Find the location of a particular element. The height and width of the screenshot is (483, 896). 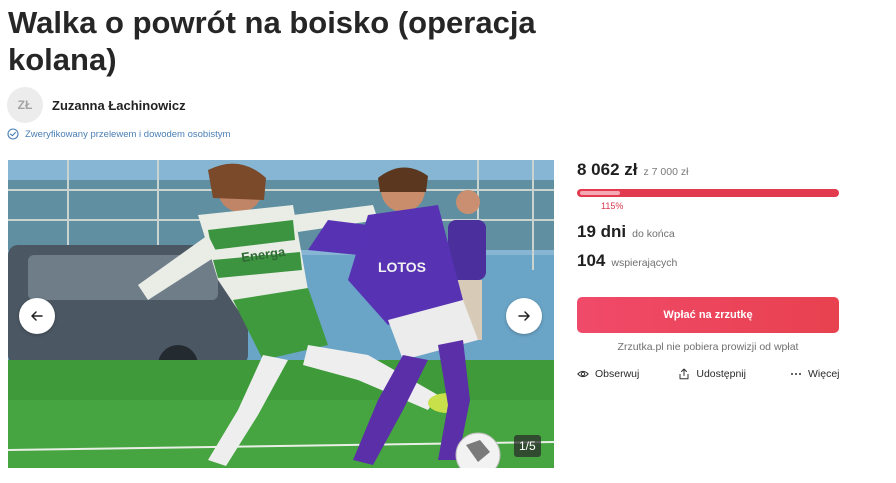

gallery-next-button is located at coordinates (524, 316).